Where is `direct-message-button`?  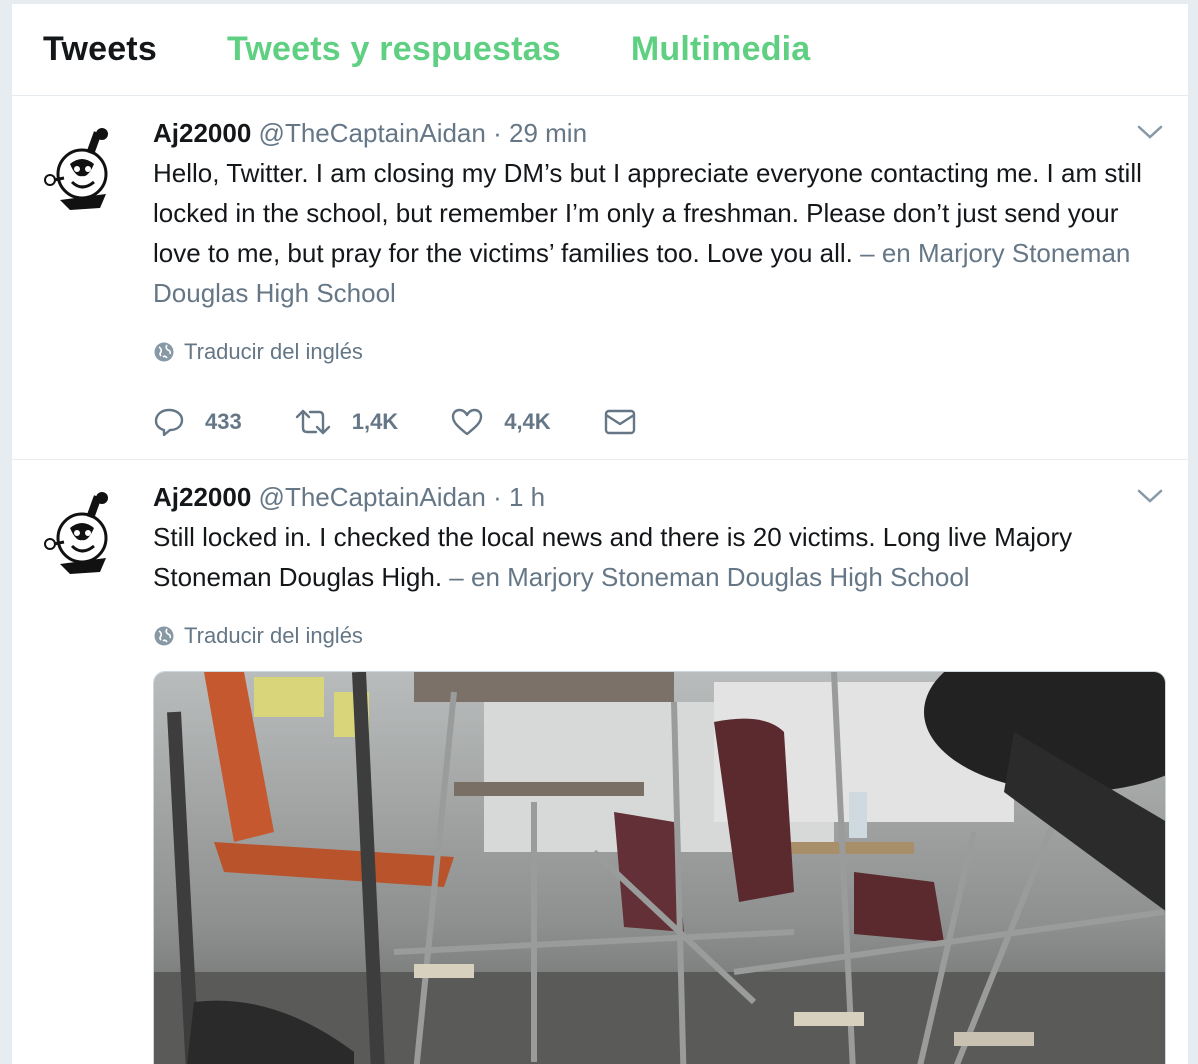 direct-message-button is located at coordinates (620, 422).